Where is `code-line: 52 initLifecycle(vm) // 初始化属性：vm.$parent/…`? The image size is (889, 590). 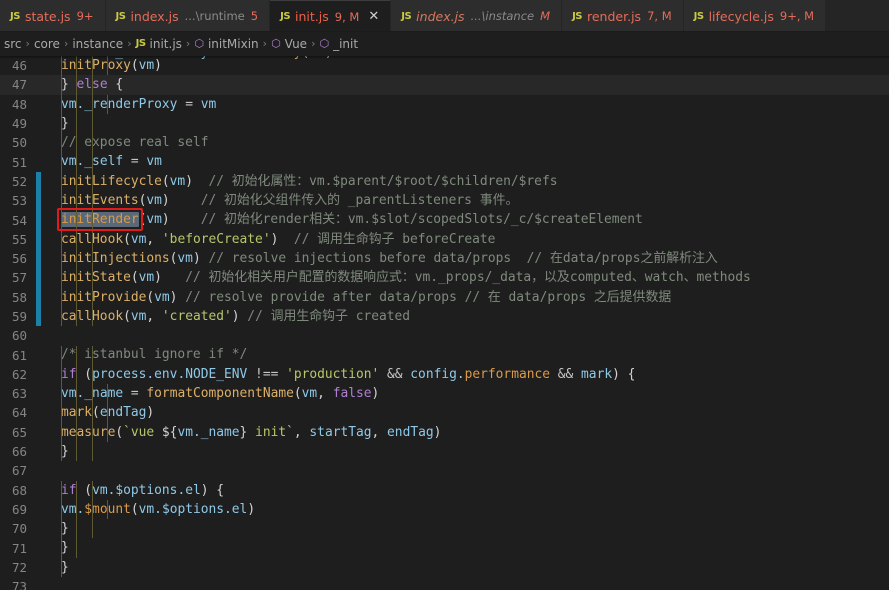 code-line: 52 initLifecycle(vm) // 初始化属性：vm.$parent/… is located at coordinates (444, 181).